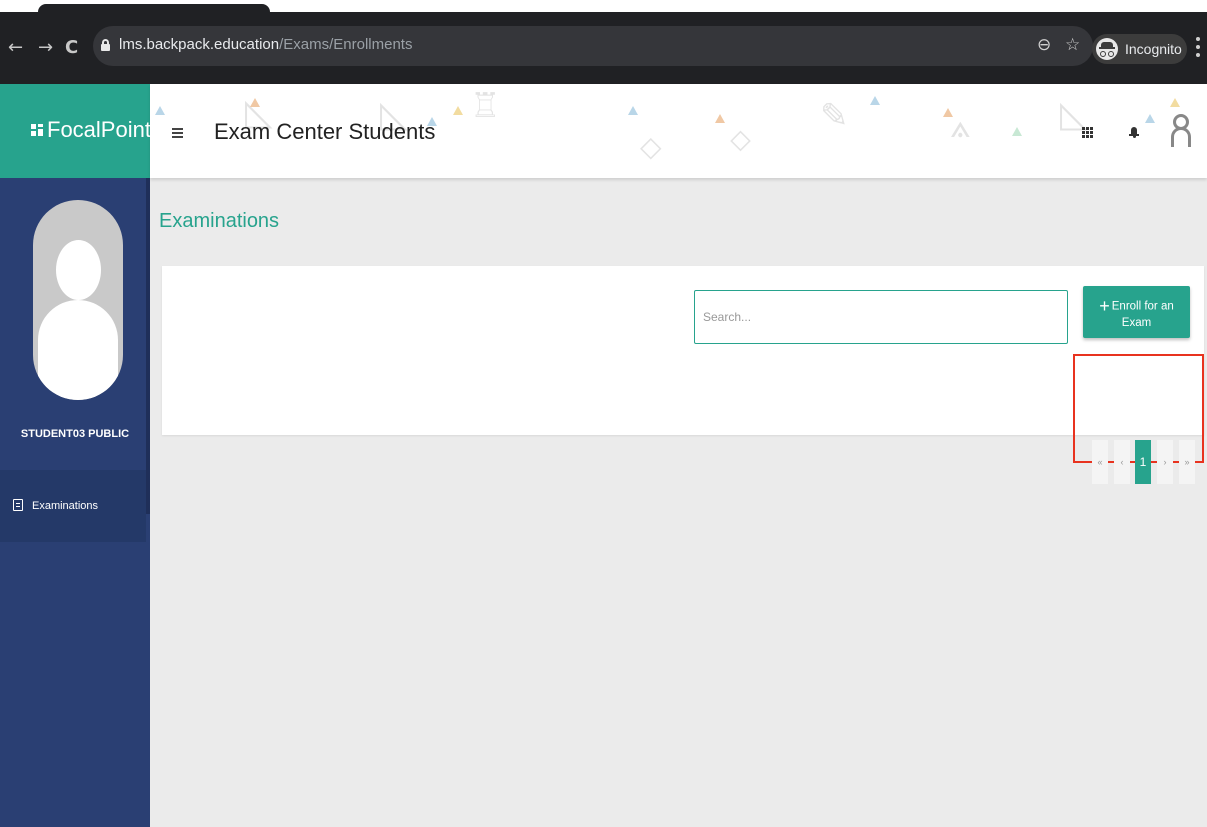 Image resolution: width=1207 pixels, height=827 pixels. What do you see at coordinates (1100, 462) in the screenshot?
I see `pagination-first: «` at bounding box center [1100, 462].